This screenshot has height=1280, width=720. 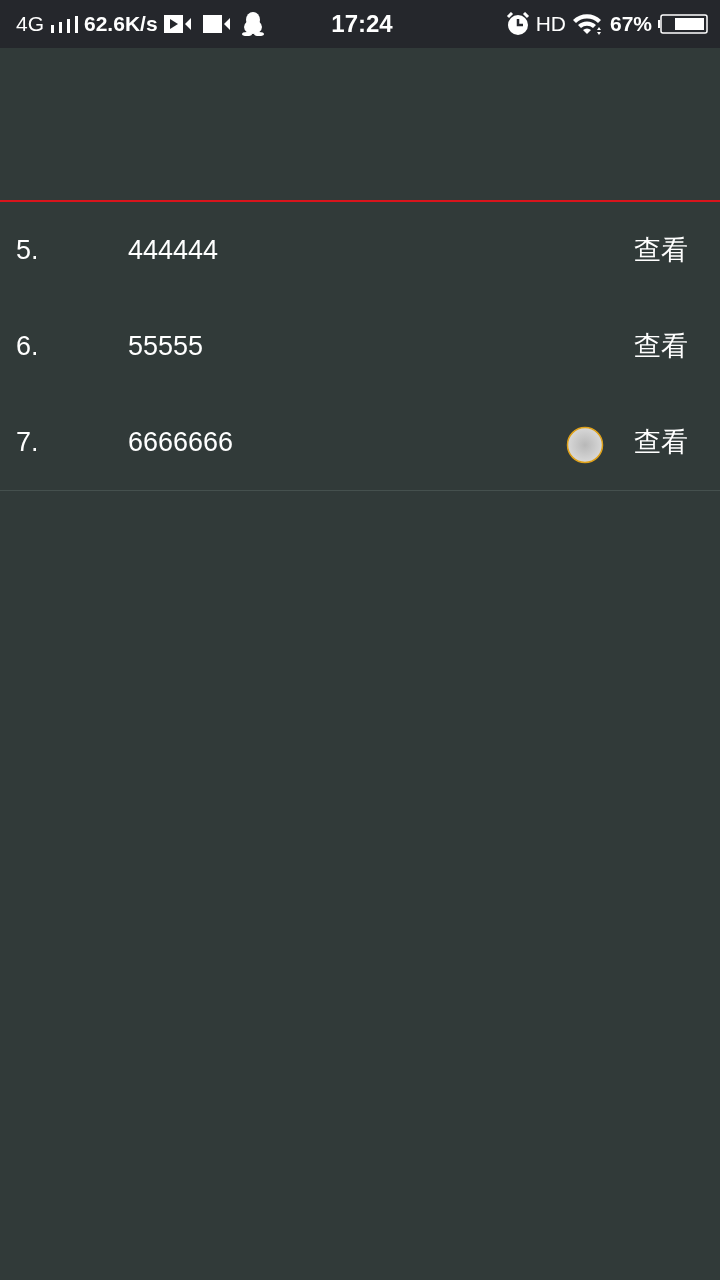 What do you see at coordinates (28, 346) in the screenshot?
I see `row-number: 6.` at bounding box center [28, 346].